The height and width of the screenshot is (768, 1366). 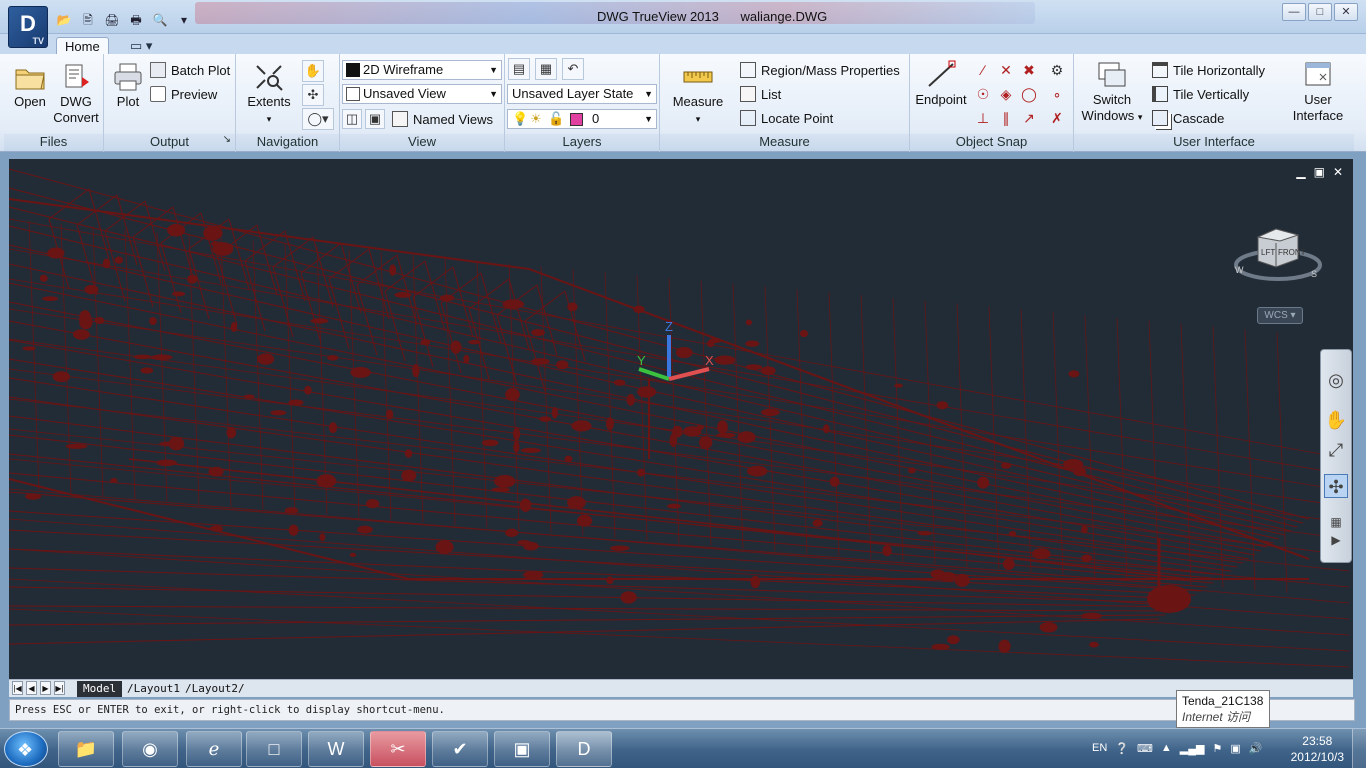 I want to click on output-dialog-launcher: ↘, so click(x=227, y=139).